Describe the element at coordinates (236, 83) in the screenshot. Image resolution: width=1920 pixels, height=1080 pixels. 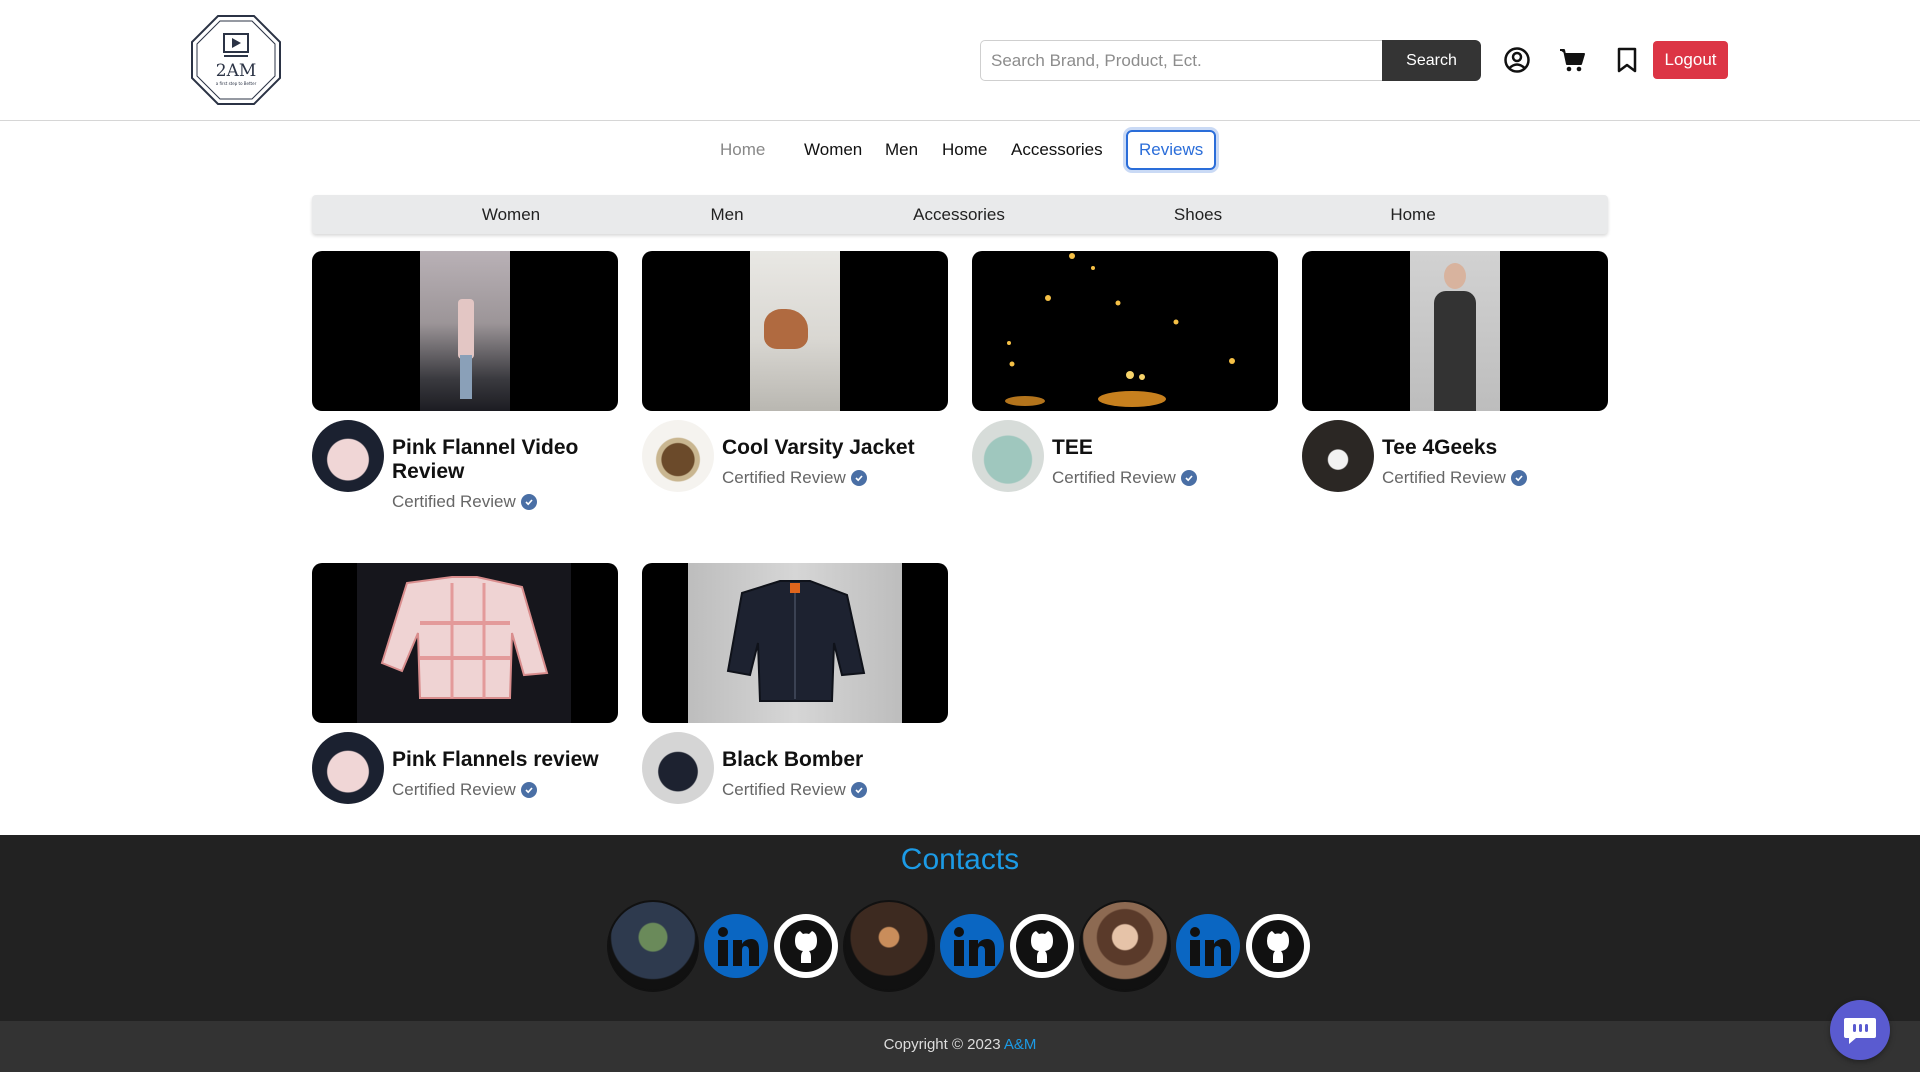
I see `logo-tagline: a first step to Better` at that location.